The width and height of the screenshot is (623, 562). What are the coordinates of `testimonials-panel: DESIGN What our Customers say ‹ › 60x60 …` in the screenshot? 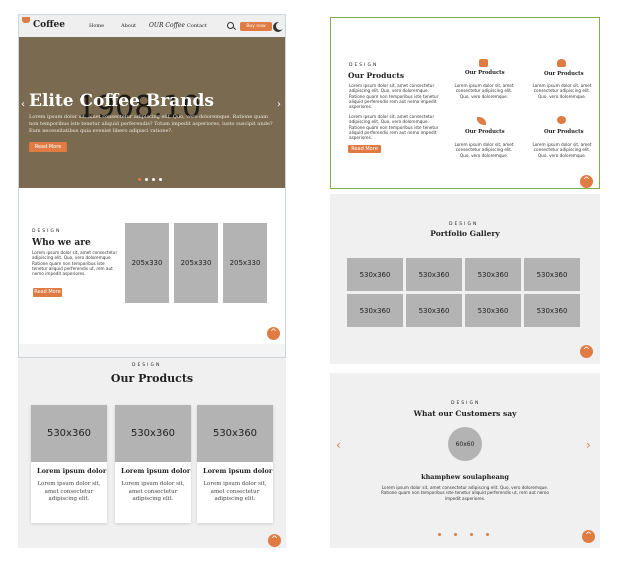 It's located at (465, 460).